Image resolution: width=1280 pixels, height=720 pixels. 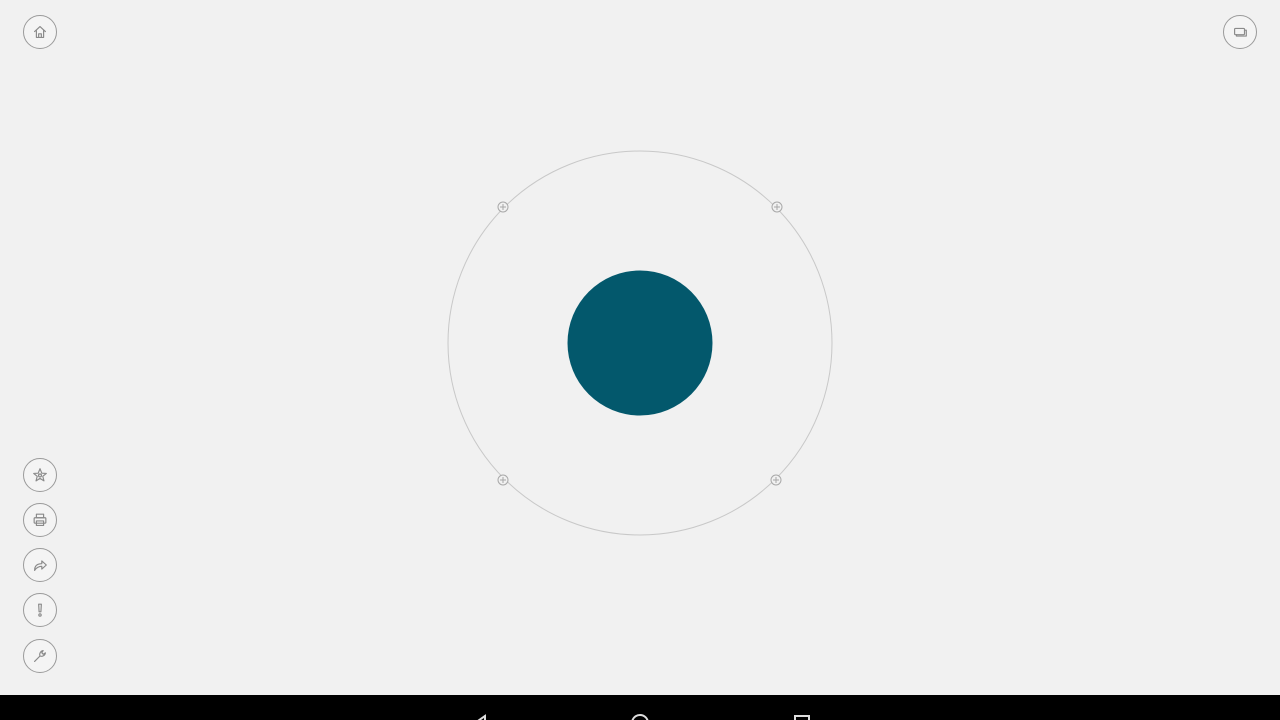 What do you see at coordinates (776, 480) in the screenshot?
I see `handle-bottom-right` at bounding box center [776, 480].